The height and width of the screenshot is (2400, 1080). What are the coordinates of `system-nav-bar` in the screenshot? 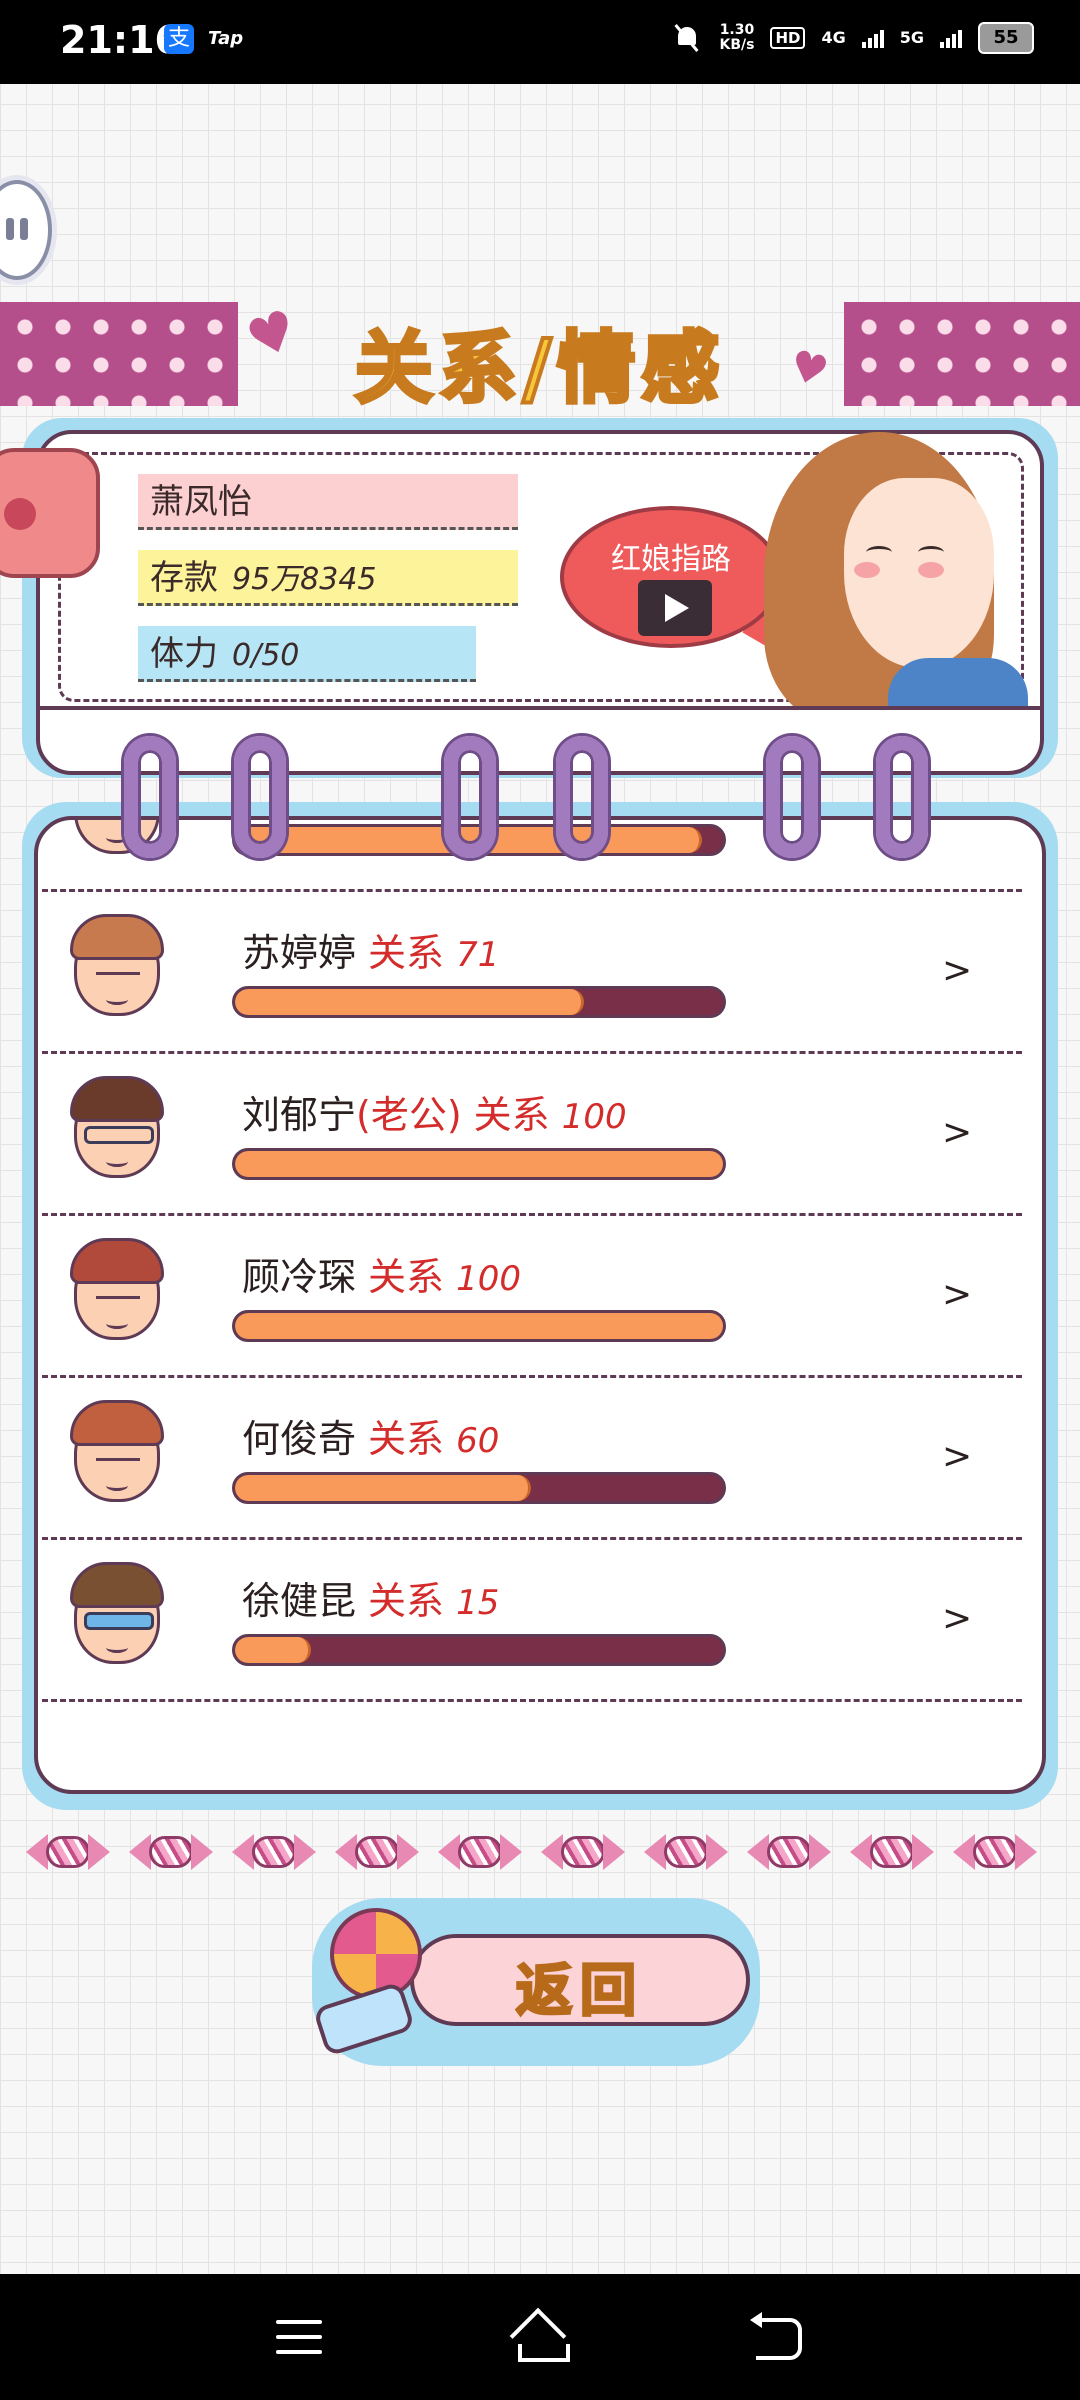 It's located at (540, 2337).